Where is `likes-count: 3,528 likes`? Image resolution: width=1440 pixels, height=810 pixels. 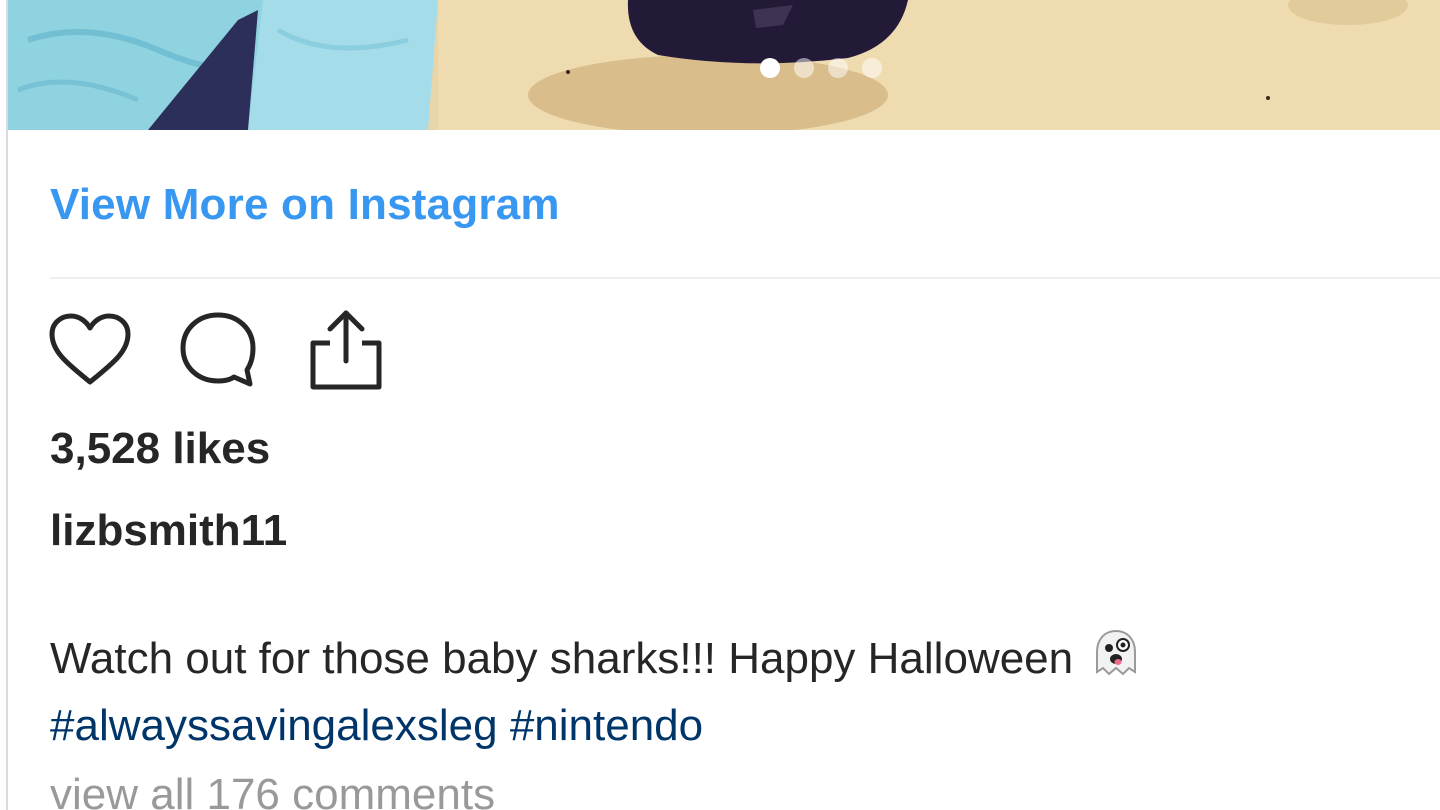 likes-count: 3,528 likes is located at coordinates (160, 448).